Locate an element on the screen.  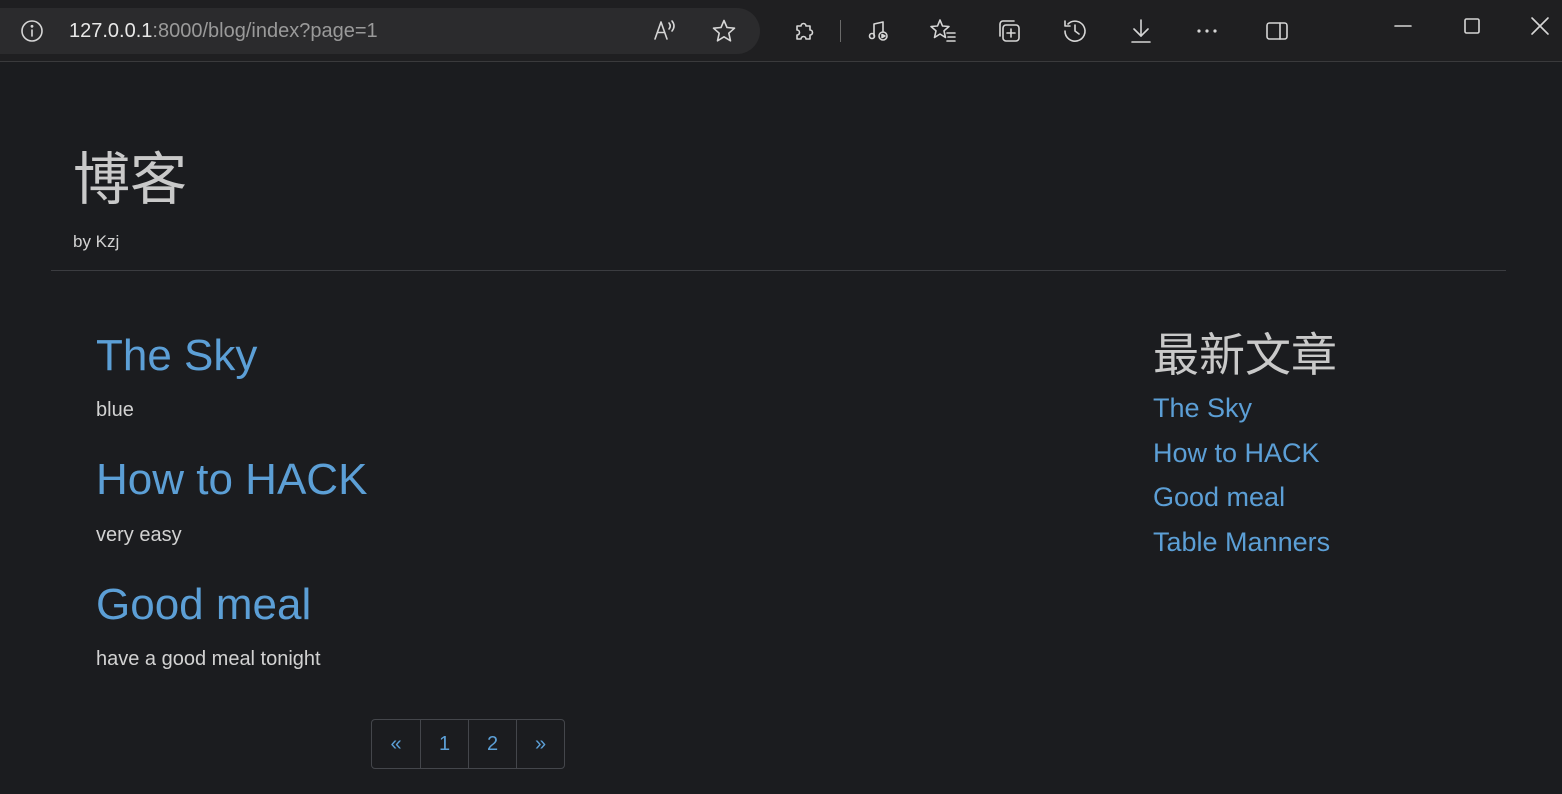
url-path: :8000/blog/index?page=1 is located at coordinates (265, 31).